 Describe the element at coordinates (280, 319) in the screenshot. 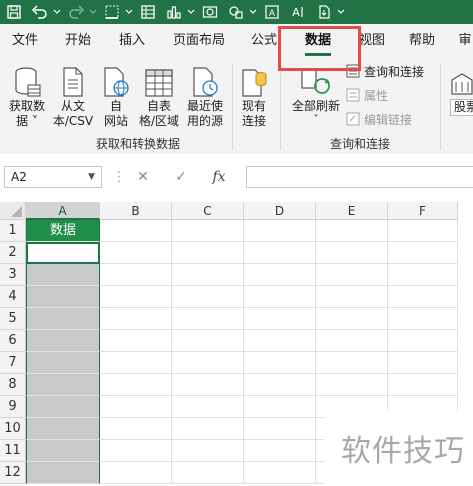

I see `cell-d5` at that location.